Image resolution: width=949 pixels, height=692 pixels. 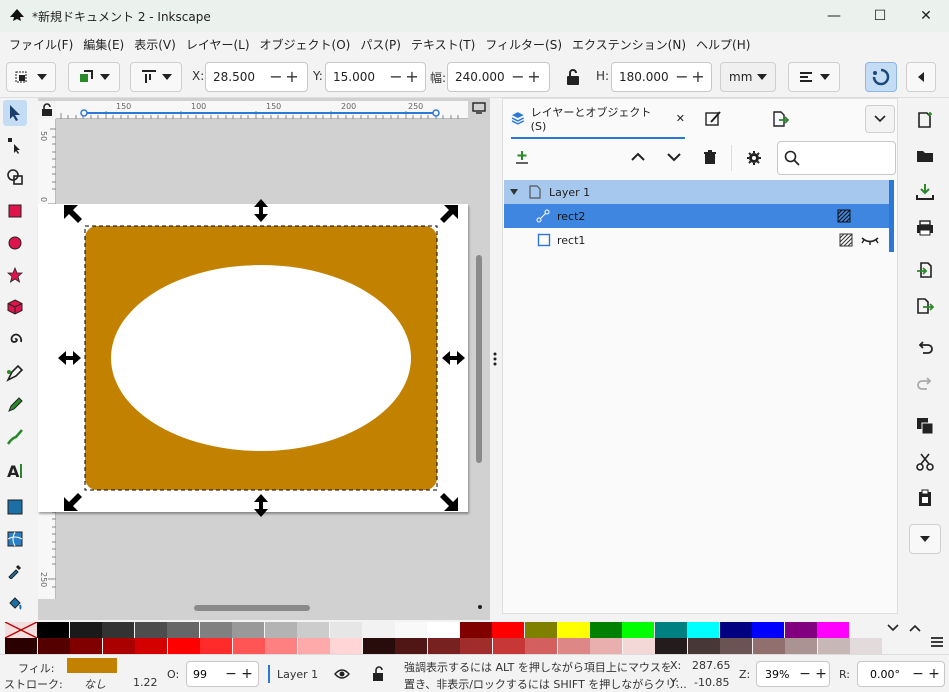 What do you see at coordinates (155, 44) in the screenshot?
I see `menu-view: 表示(V)` at bounding box center [155, 44].